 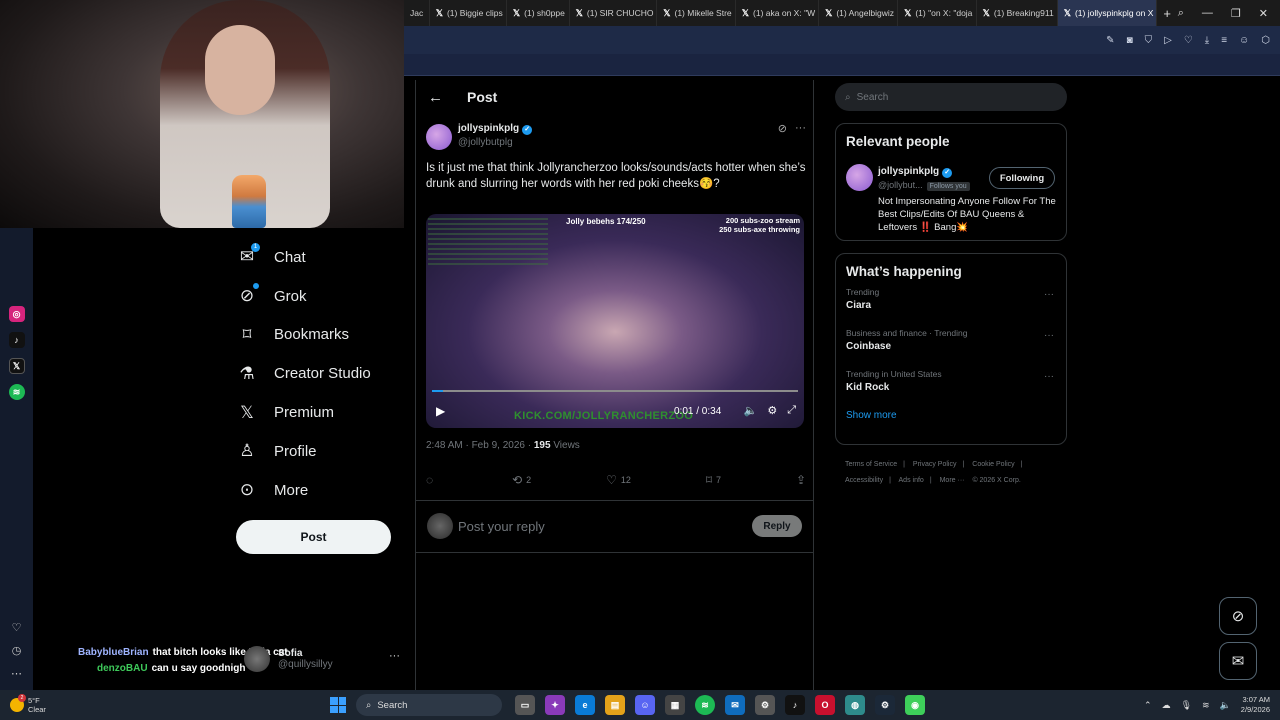 What do you see at coordinates (321, 257) in the screenshot?
I see `nav-item-chat: ✉ 1 Chat` at bounding box center [321, 257].